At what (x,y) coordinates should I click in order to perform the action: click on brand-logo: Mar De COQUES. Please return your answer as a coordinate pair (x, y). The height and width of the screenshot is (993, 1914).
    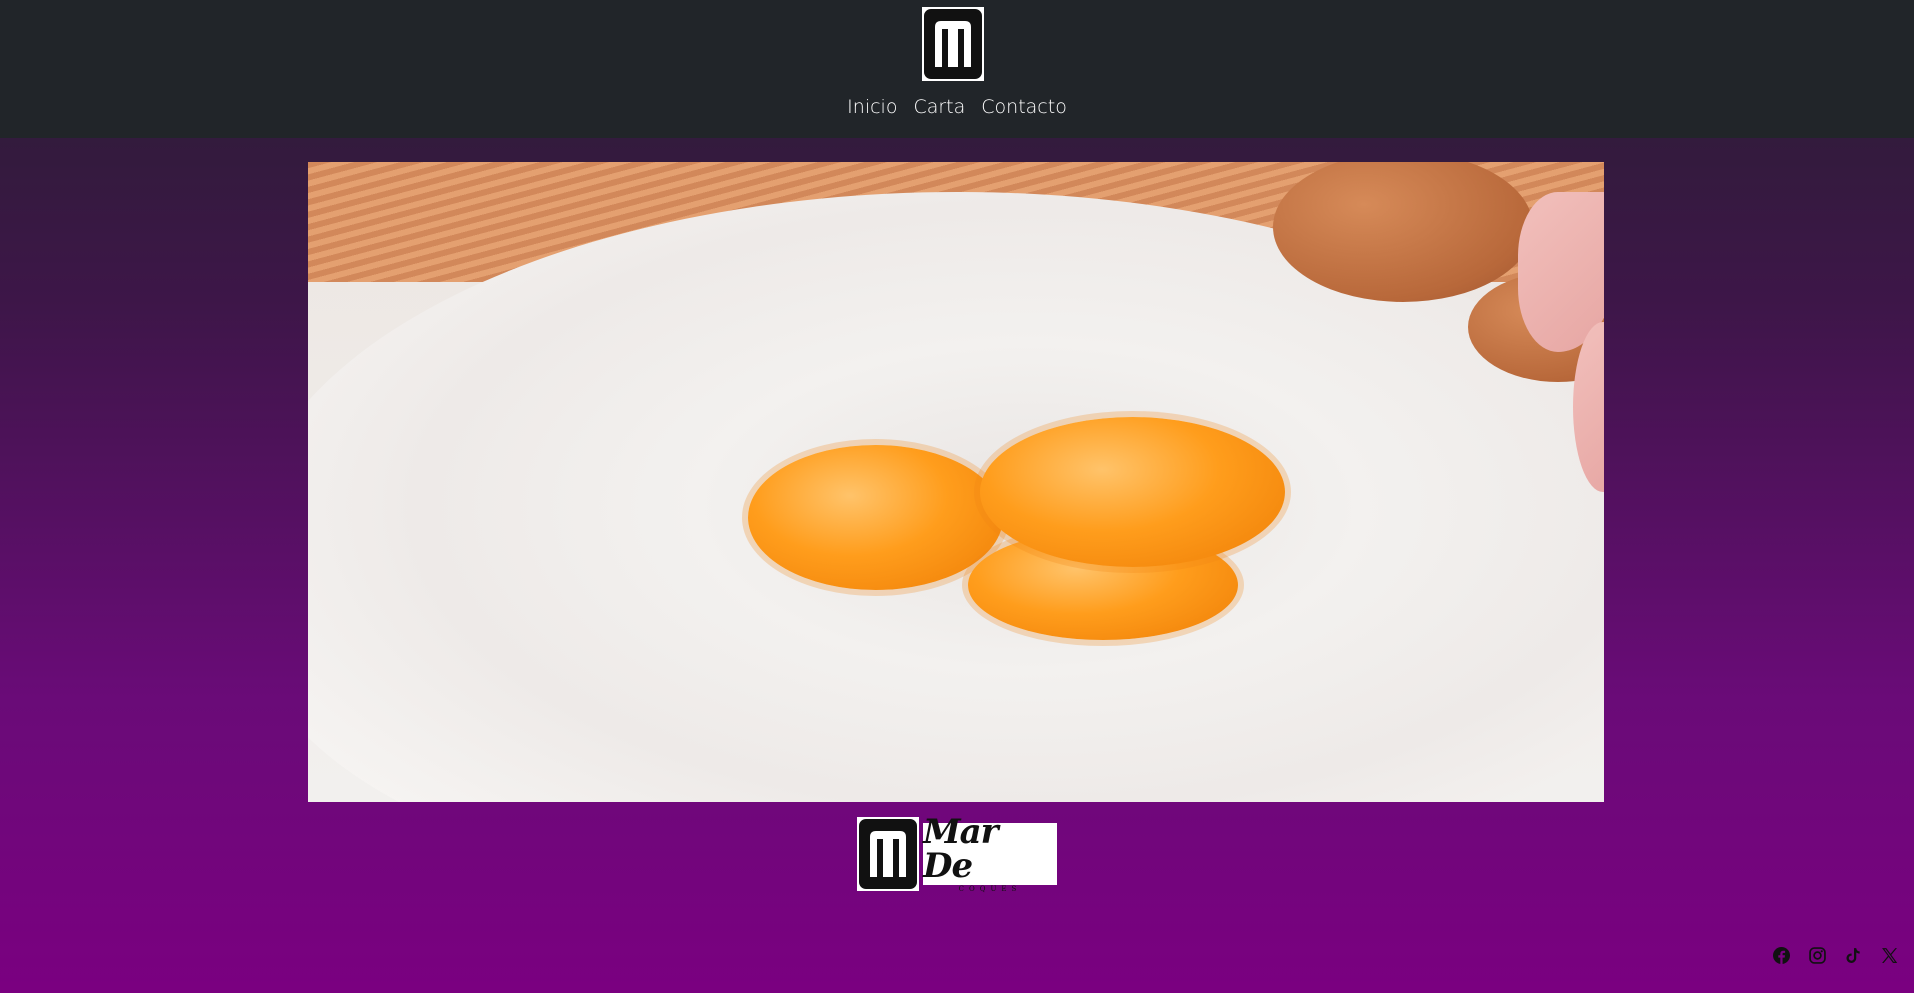
    Looking at the image, I should click on (990, 854).